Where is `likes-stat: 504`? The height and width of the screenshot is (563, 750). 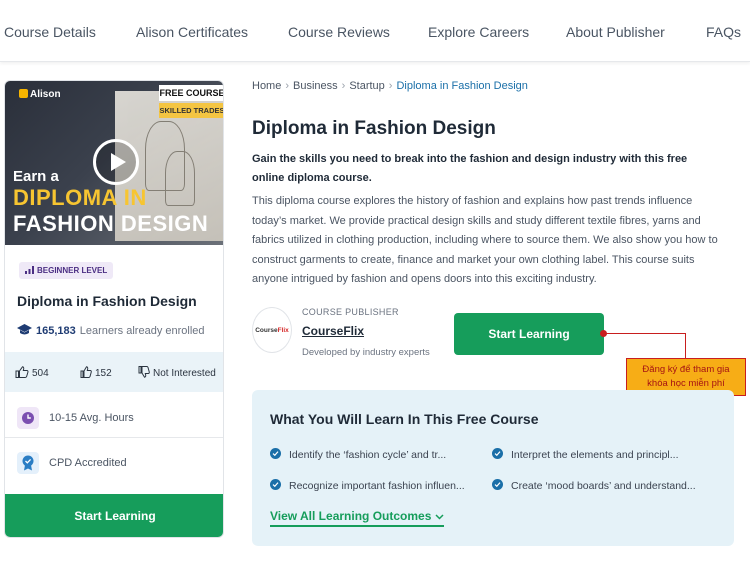 likes-stat: 504 is located at coordinates (32, 372).